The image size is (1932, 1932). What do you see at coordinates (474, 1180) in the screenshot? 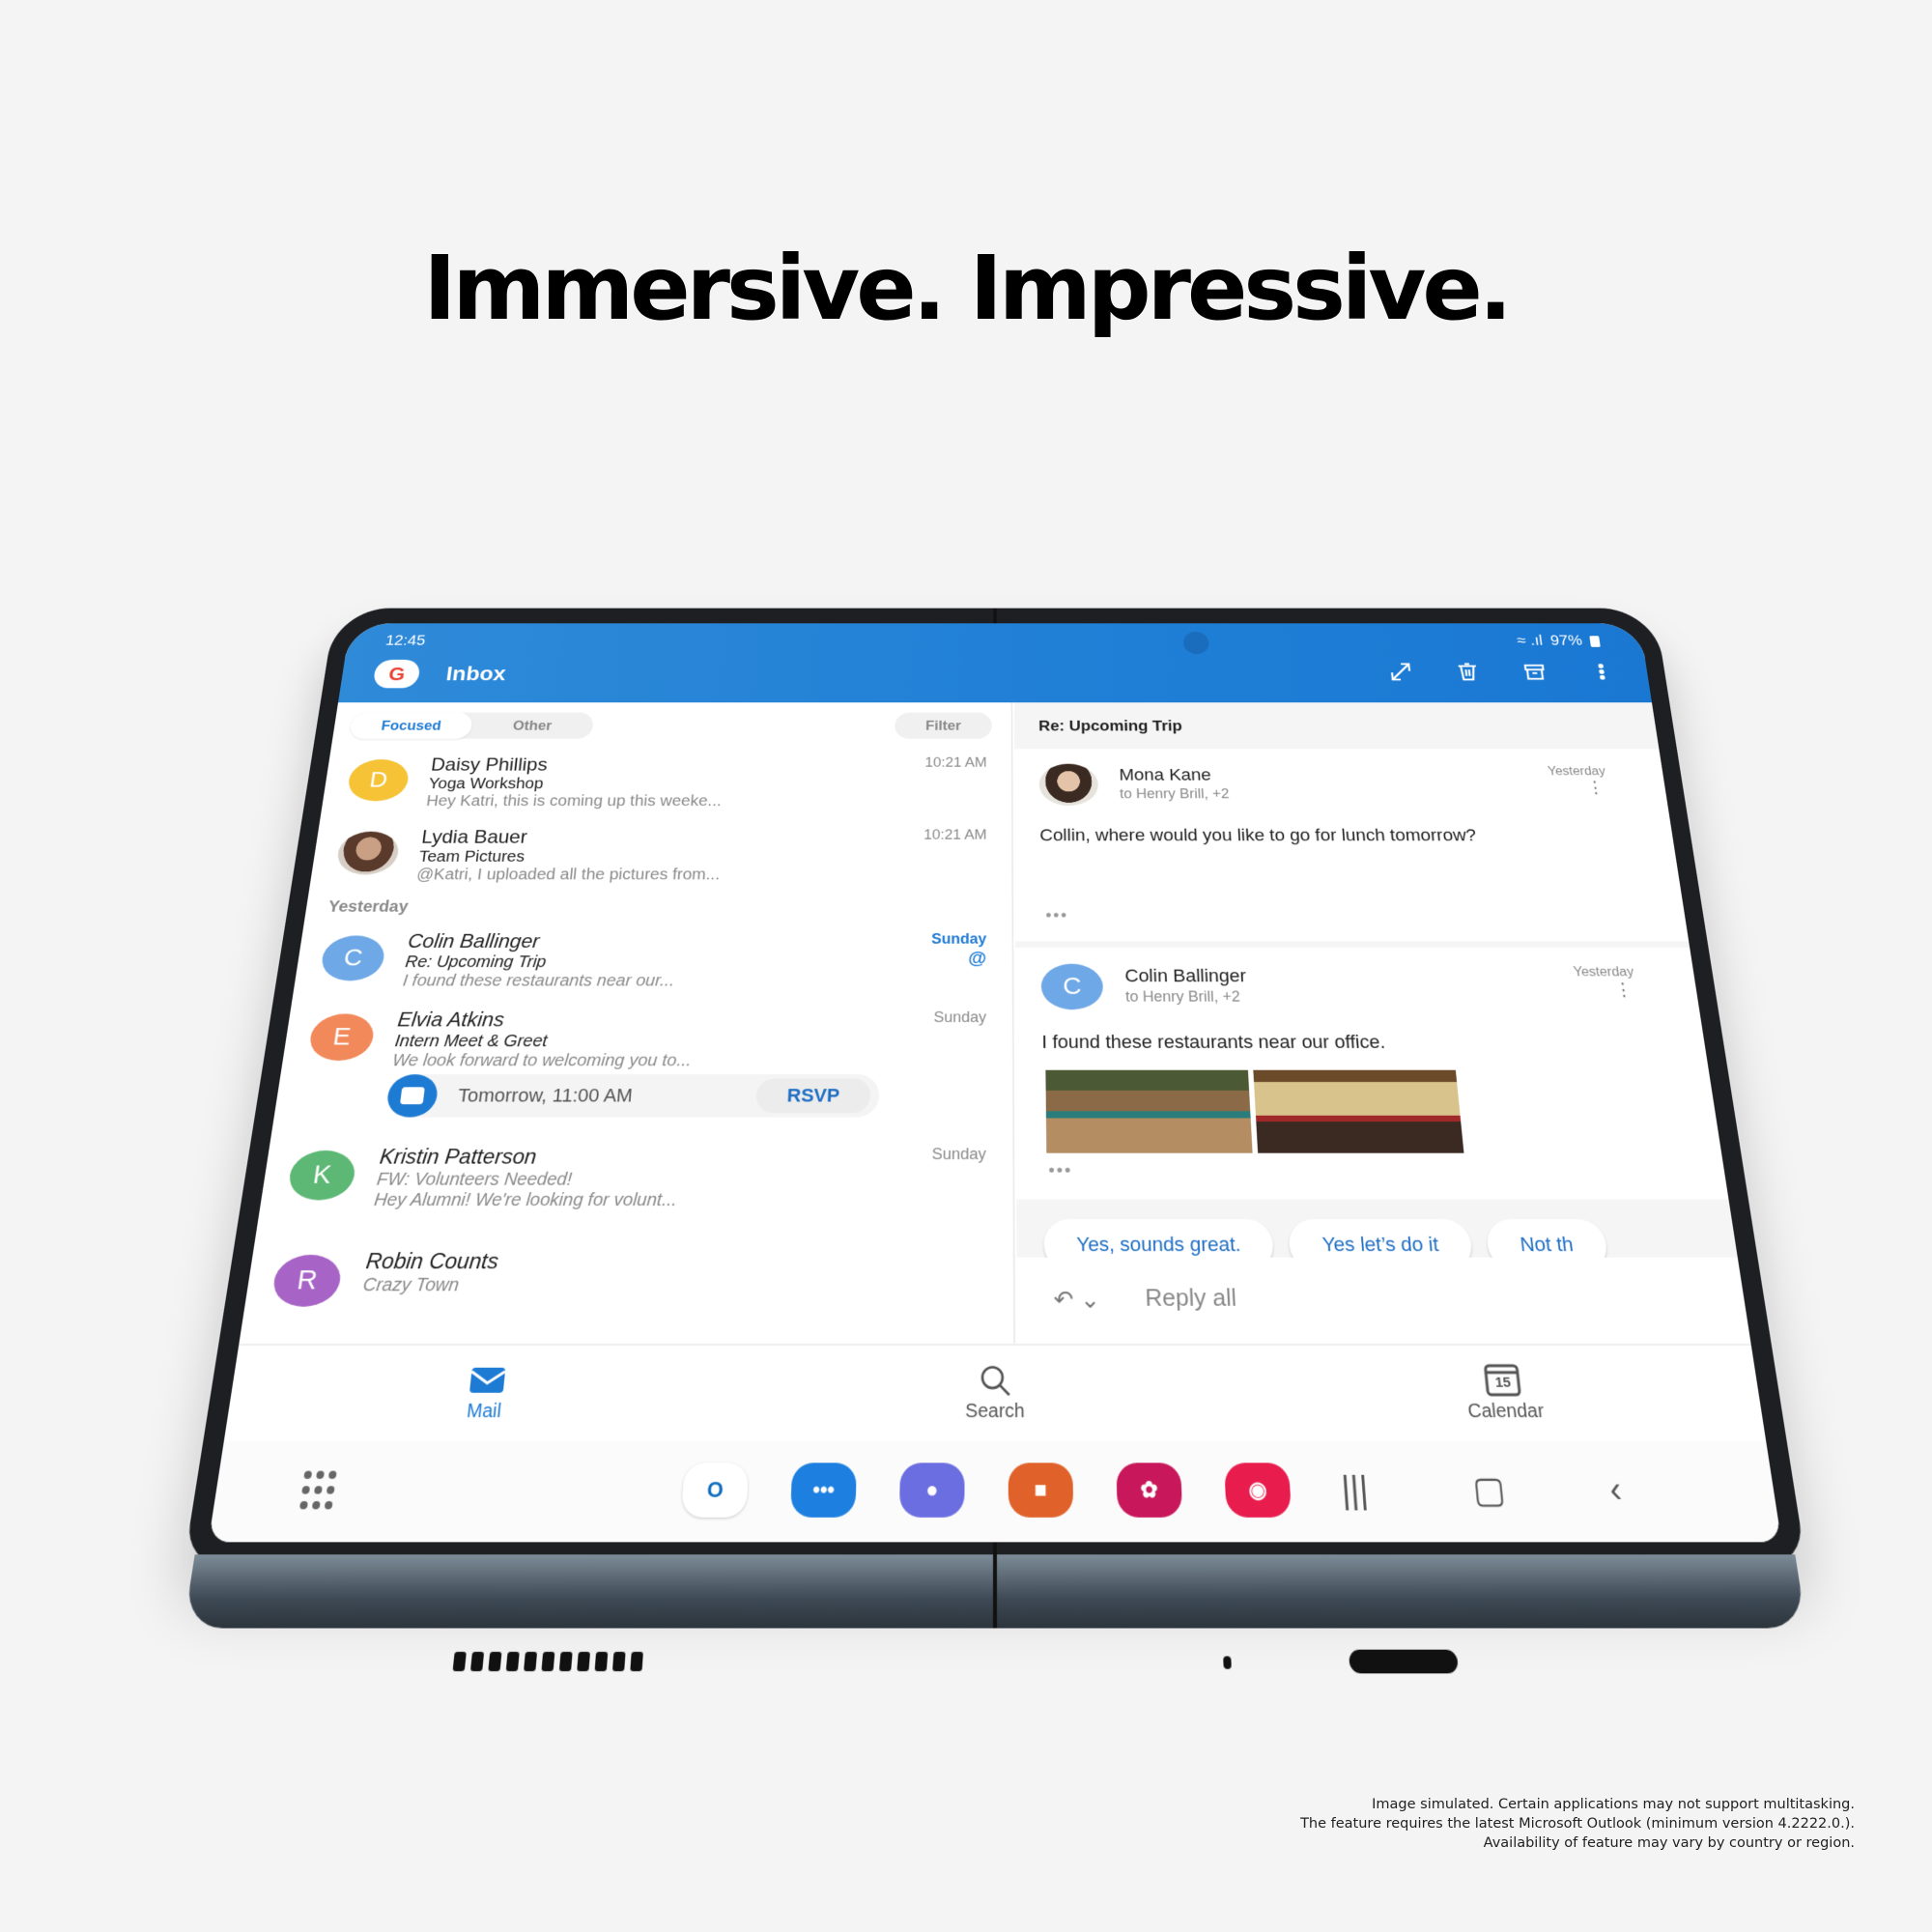
I see `subject: FW: Volunteers Needed!` at bounding box center [474, 1180].